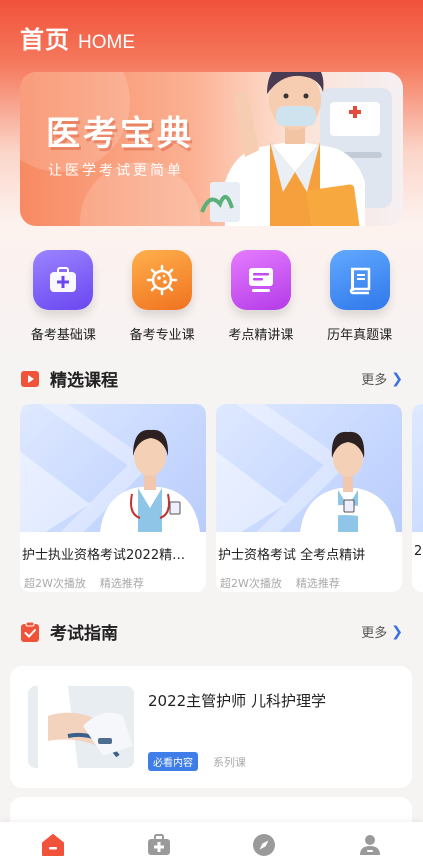  I want to click on tab-home, so click(53, 845).